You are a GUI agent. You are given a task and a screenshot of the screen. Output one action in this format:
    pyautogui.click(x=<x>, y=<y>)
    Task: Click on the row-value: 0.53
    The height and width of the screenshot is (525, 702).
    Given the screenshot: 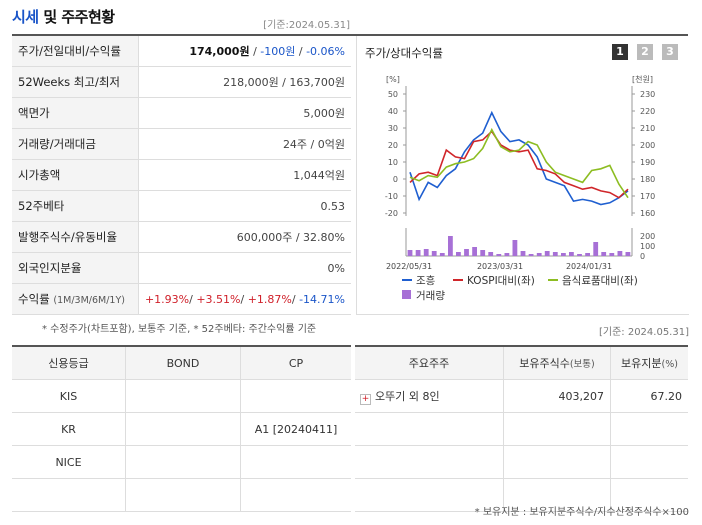 What is the action you would take?
    pyautogui.click(x=244, y=206)
    